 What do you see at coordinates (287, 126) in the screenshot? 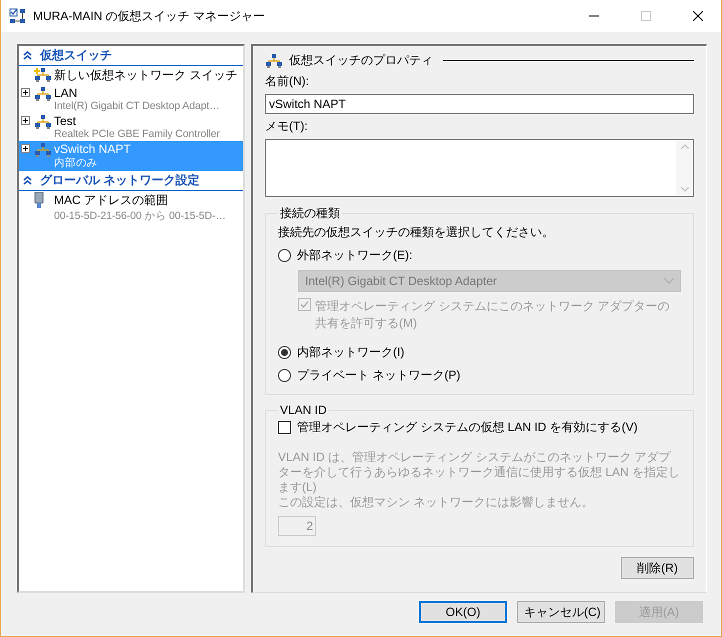
I see `field-label: メモ(T):` at bounding box center [287, 126].